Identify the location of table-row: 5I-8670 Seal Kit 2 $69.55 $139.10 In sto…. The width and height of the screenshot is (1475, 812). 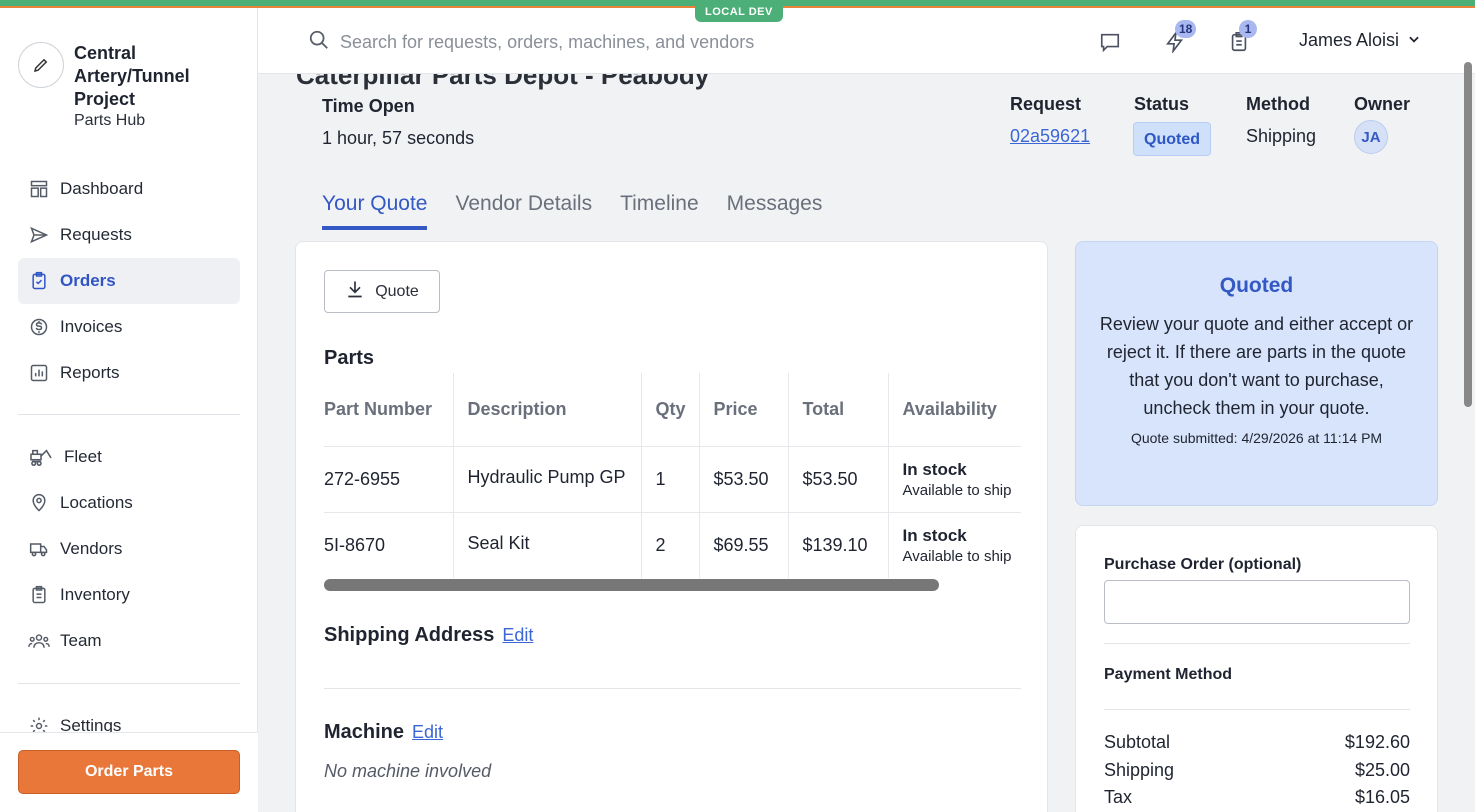
(672, 544).